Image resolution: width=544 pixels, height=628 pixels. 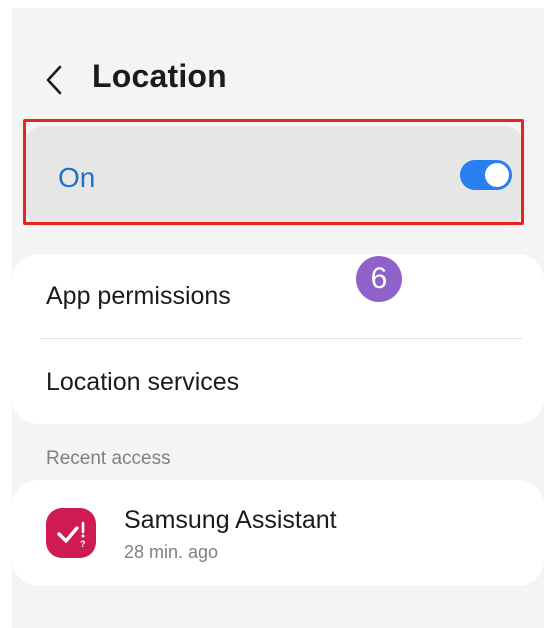 What do you see at coordinates (281, 338) in the screenshot?
I see `divider` at bounding box center [281, 338].